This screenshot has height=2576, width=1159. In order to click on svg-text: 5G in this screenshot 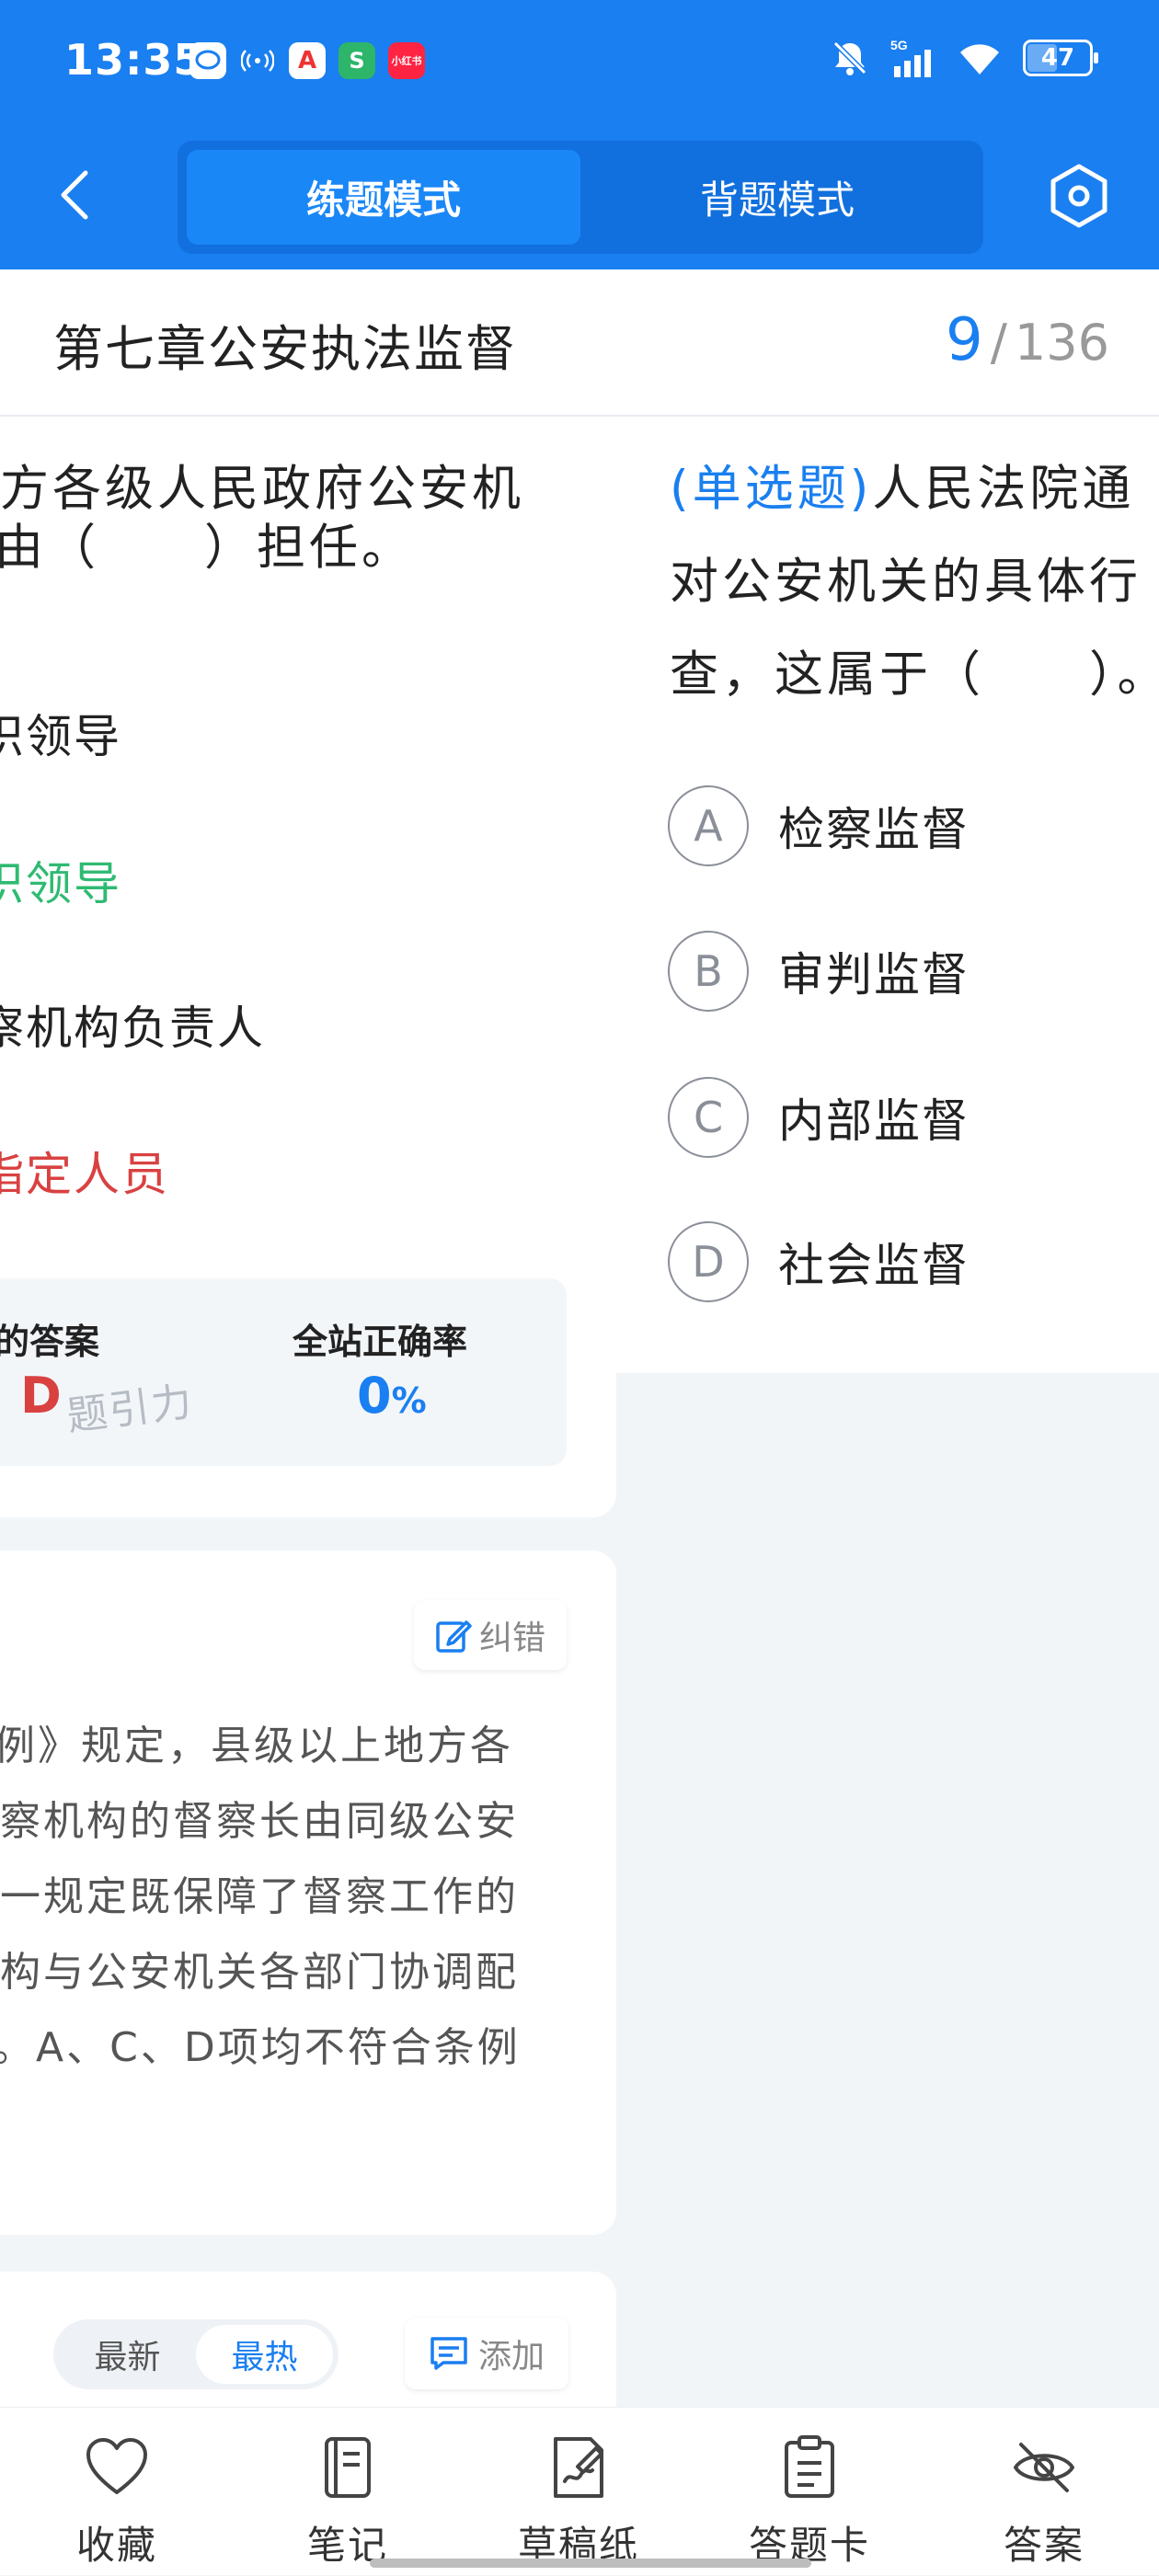, I will do `click(899, 45)`.